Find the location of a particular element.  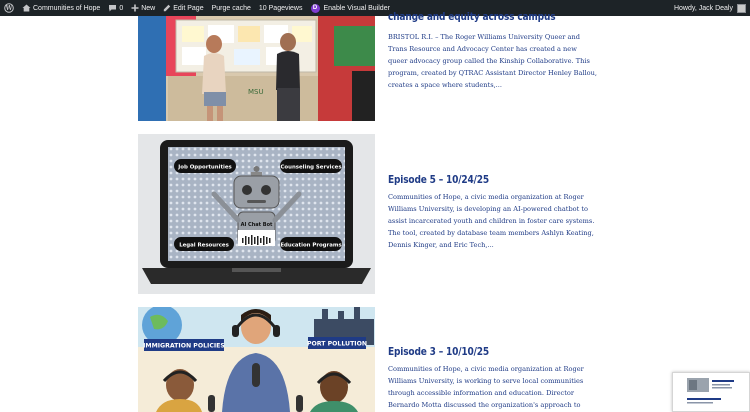

purge-cache-link: Purge cache is located at coordinates (231, 8).